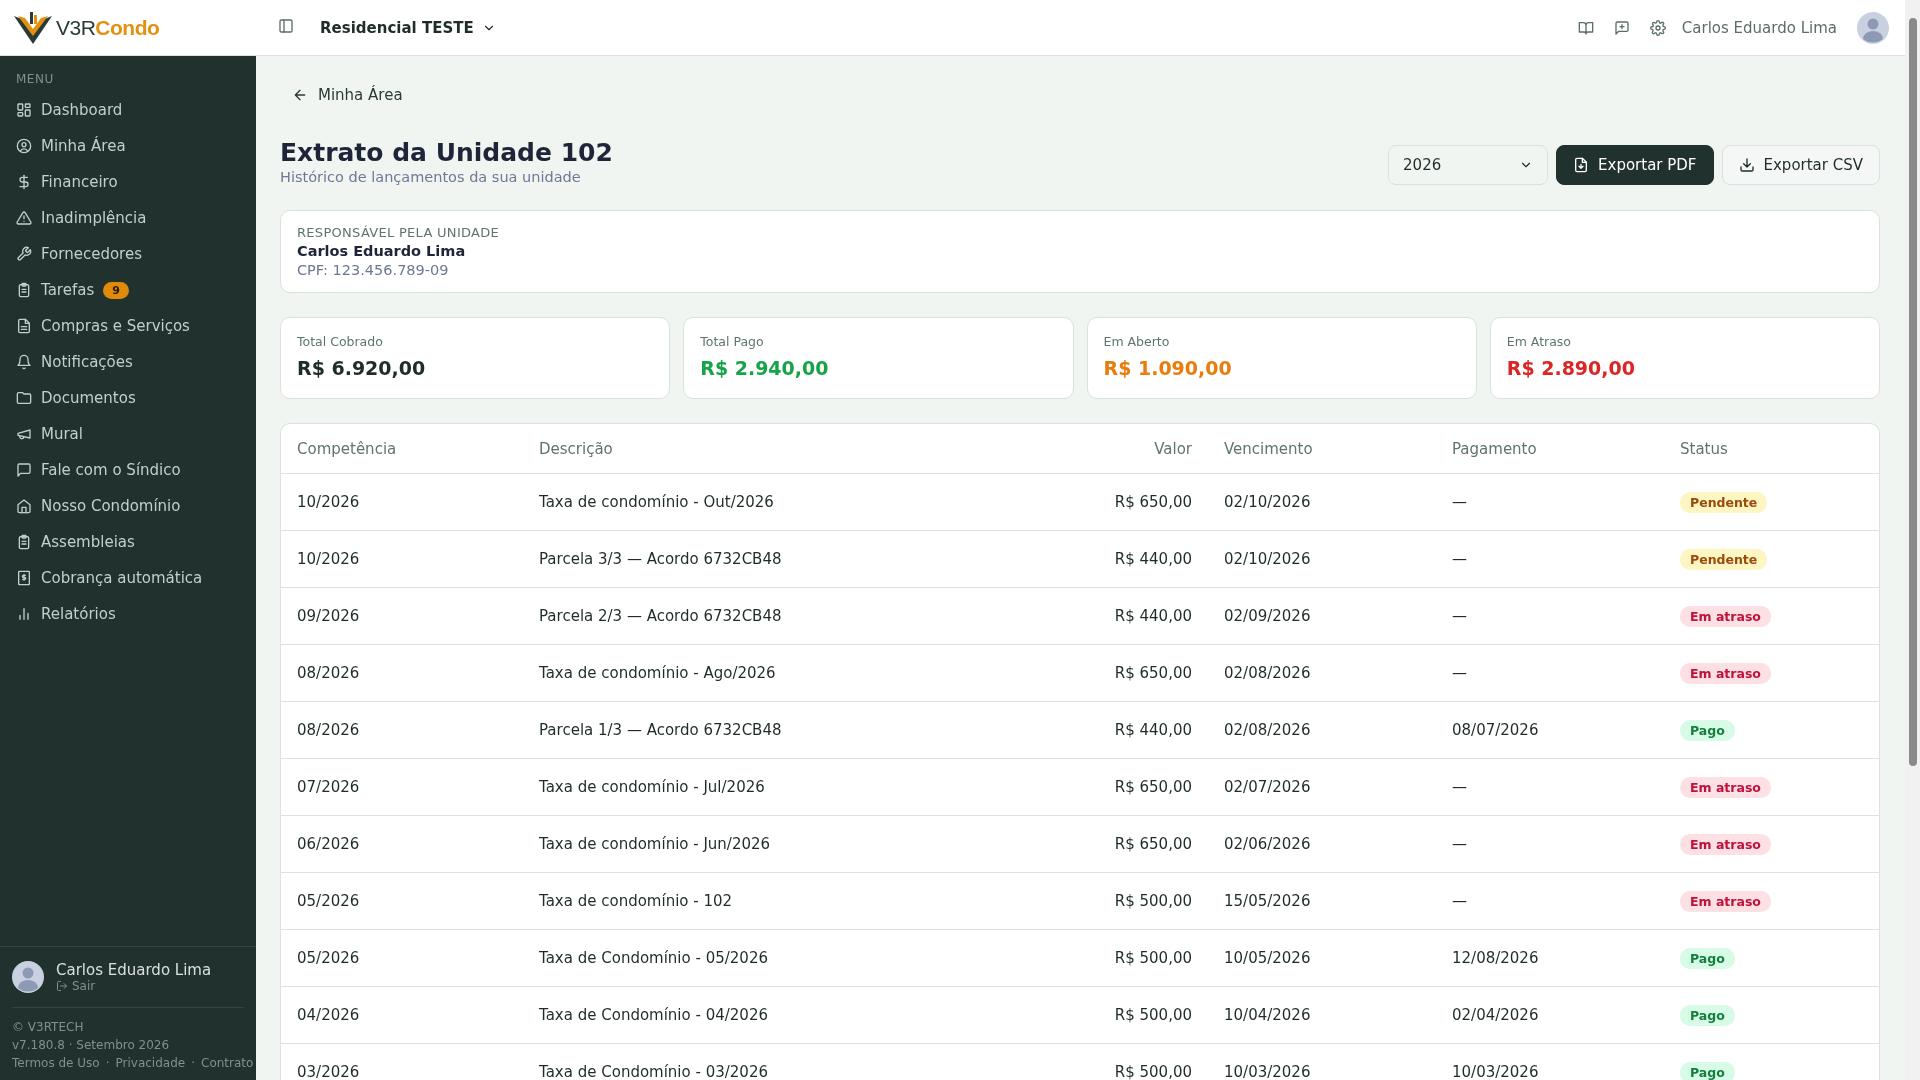 The width and height of the screenshot is (1920, 1080). I want to click on table-cell-text: Parcela 1/3 — Acordo 6732CB48, so click(660, 730).